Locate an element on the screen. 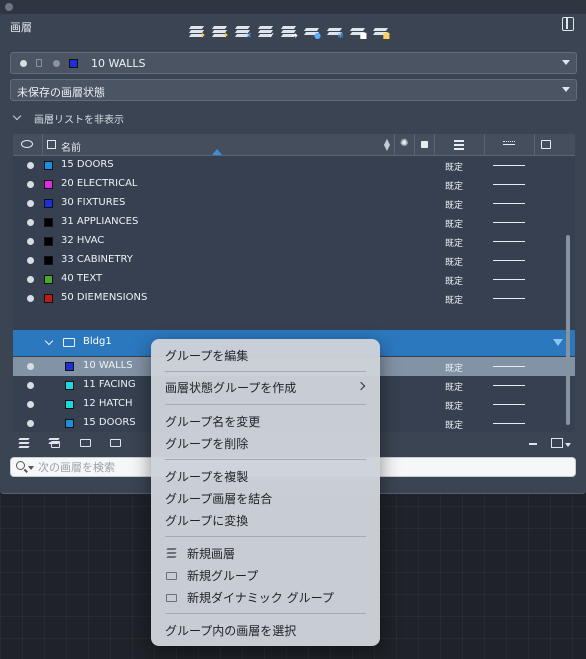 The image size is (586, 659). current-layer-dropdown: 10 WALLS is located at coordinates (293, 63).